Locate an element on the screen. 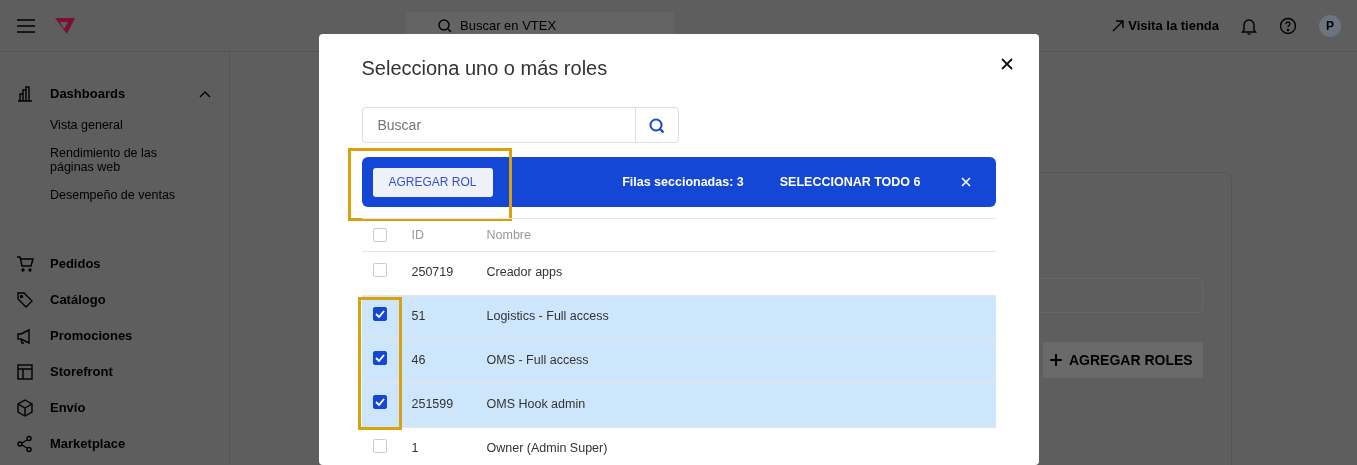  table-cell-text: Owner (Admin Super) is located at coordinates (547, 448).